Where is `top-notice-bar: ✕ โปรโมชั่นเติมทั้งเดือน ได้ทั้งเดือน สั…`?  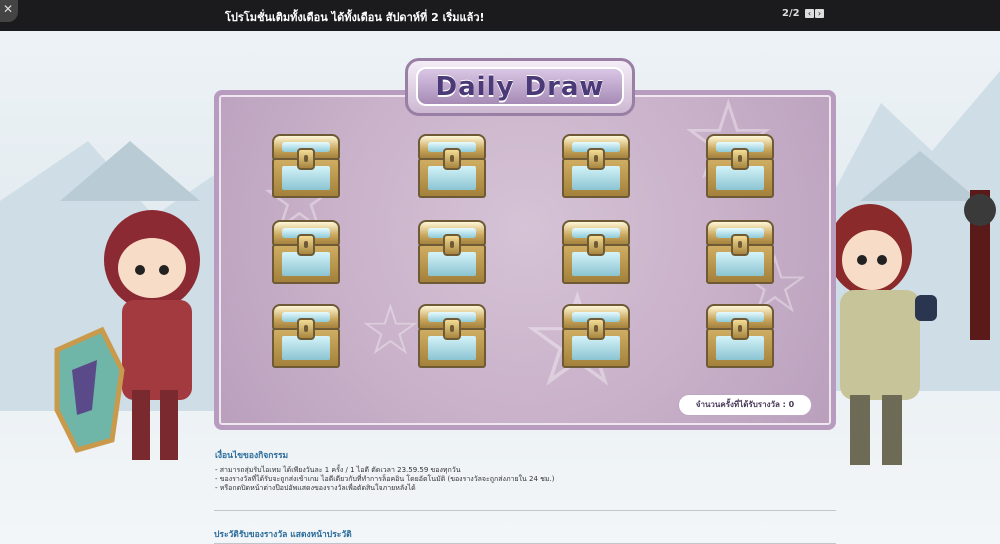 top-notice-bar: ✕ โปรโมชั่นเติมทั้งเดือน ได้ทั้งเดือน สั… is located at coordinates (500, 15).